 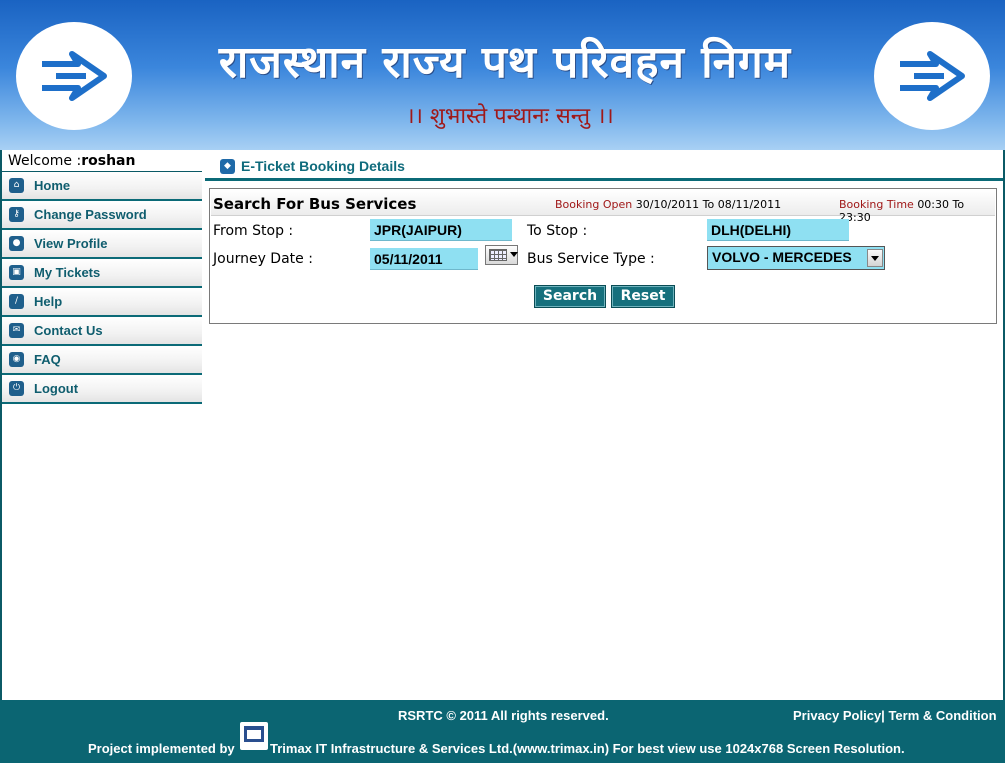 I want to click on page-title: ◆ E-Ticket Booking Details, so click(x=312, y=166).